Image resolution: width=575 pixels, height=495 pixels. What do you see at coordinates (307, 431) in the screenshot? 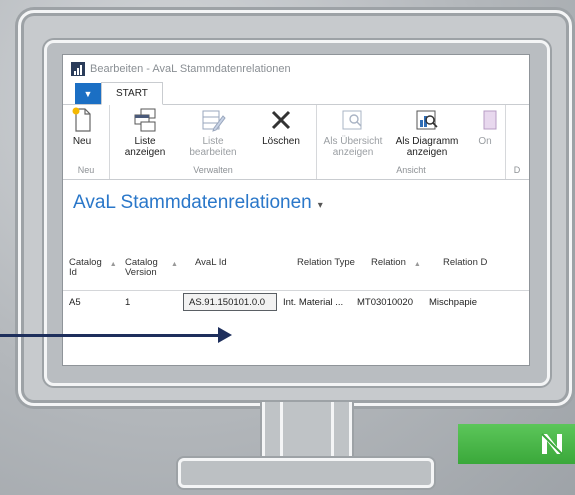
I see `monitor-stand-neck-inner` at bounding box center [307, 431].